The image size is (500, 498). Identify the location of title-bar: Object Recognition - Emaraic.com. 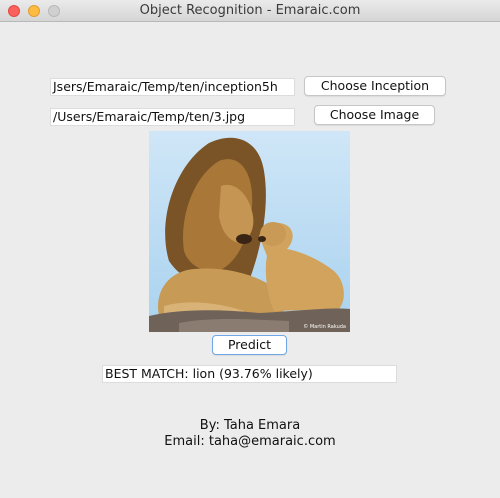
(250, 11).